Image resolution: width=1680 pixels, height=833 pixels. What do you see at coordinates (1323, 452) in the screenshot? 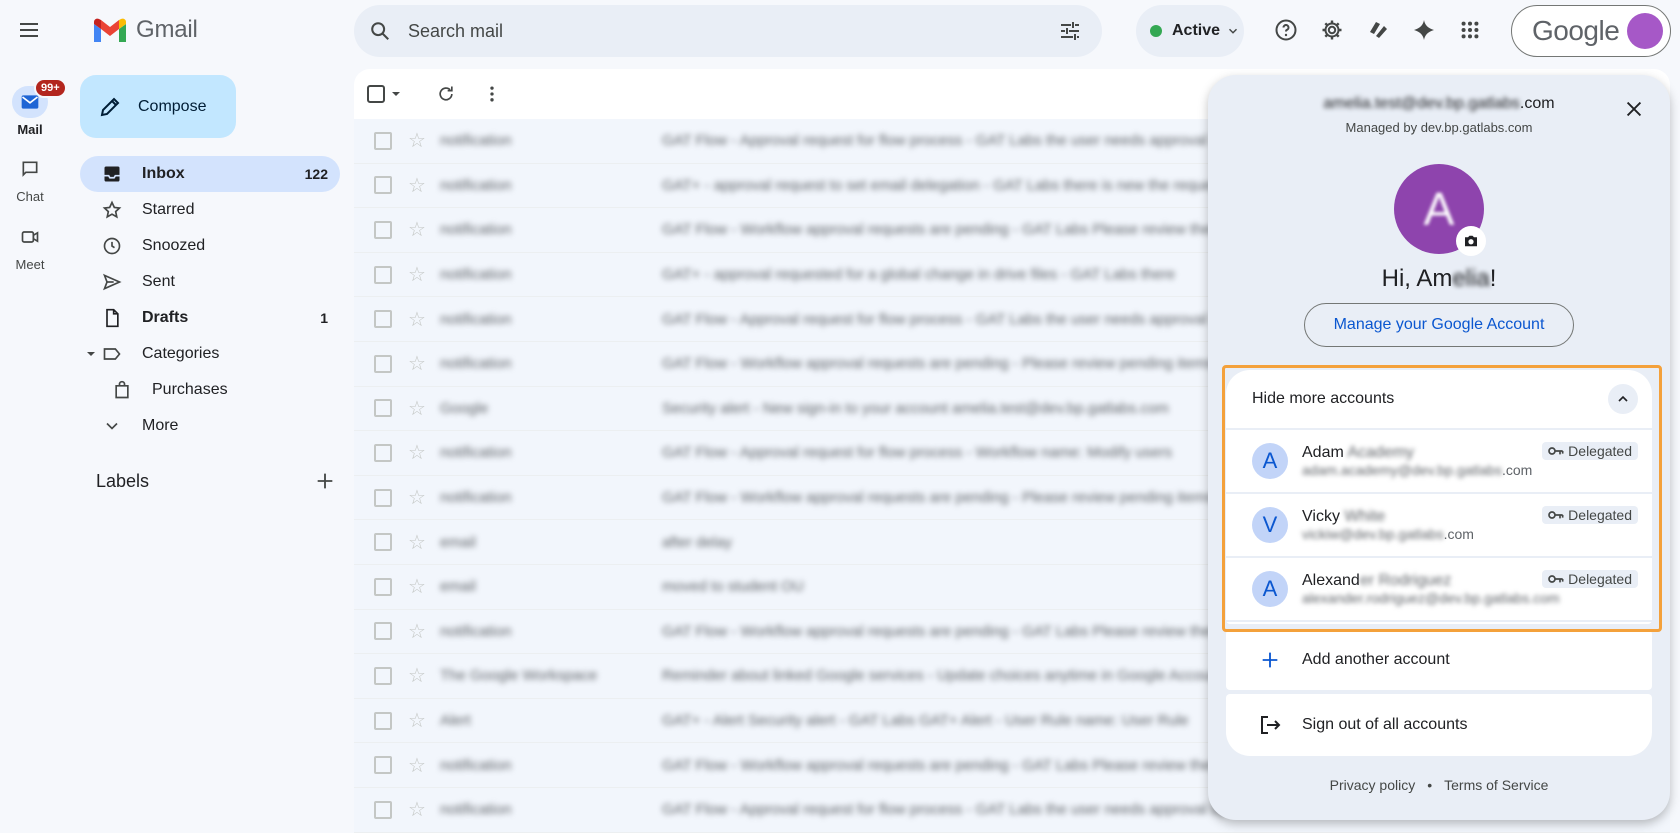
I see `account-first-name: Adam` at bounding box center [1323, 452].